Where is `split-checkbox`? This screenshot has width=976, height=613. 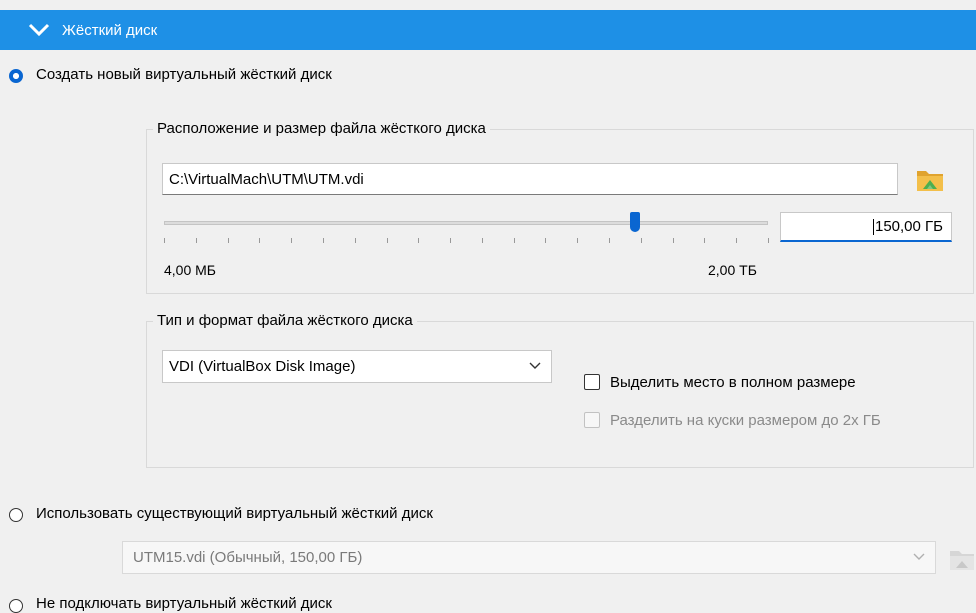 split-checkbox is located at coordinates (592, 420).